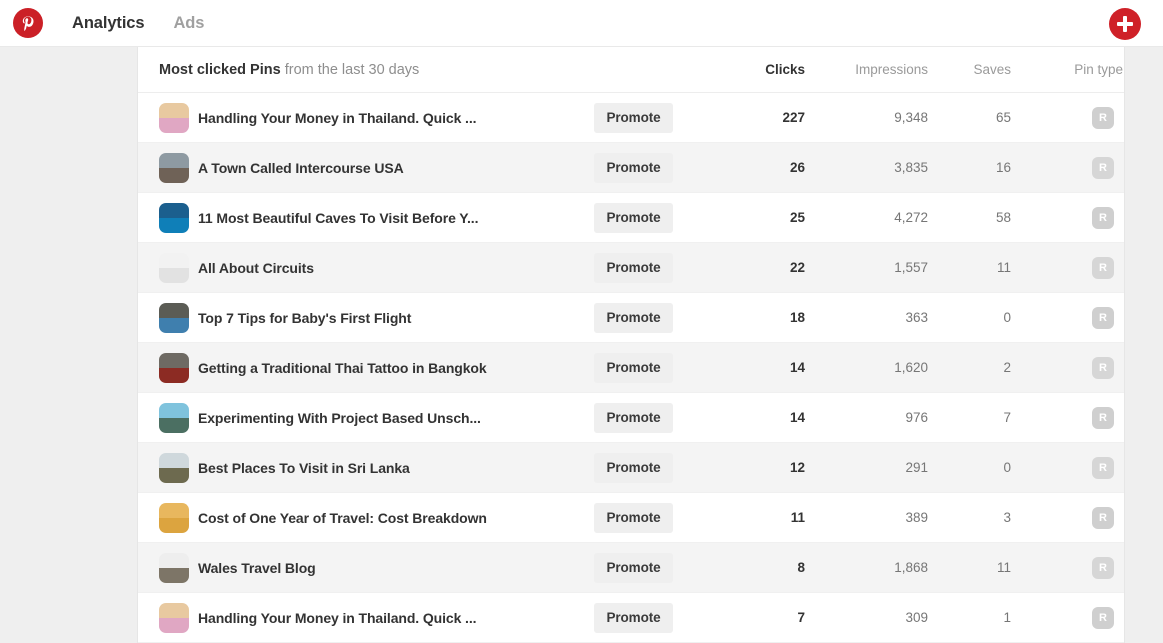 This screenshot has width=1163, height=643. Describe the element at coordinates (916, 417) in the screenshot. I see `cell-impressions: 976` at that location.